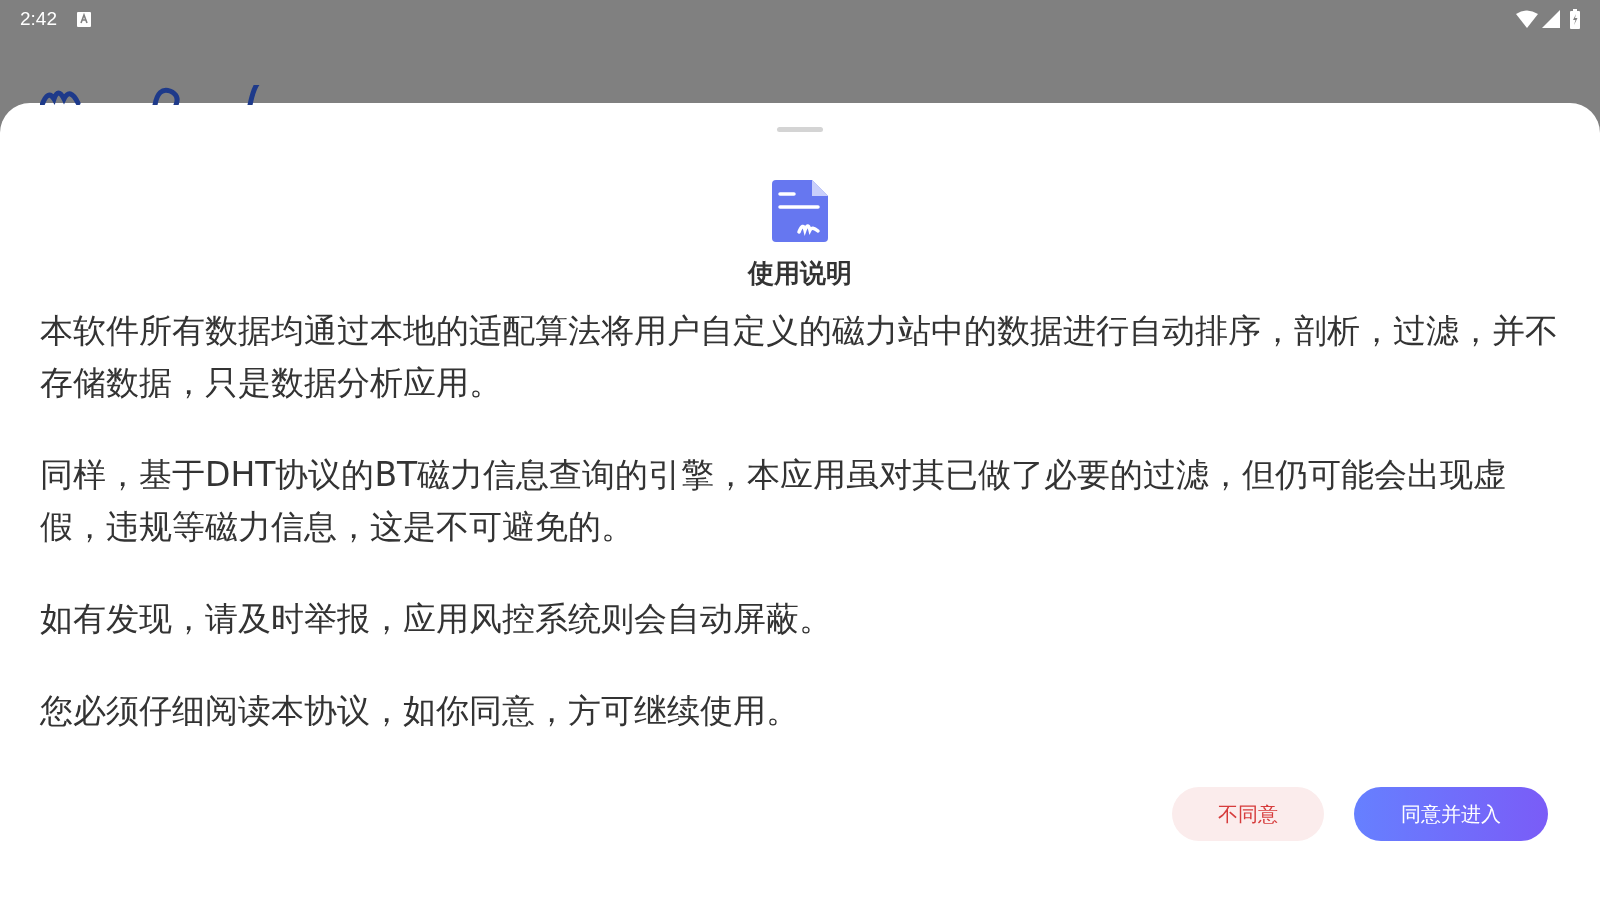  What do you see at coordinates (1575, 19) in the screenshot?
I see `battery-icon` at bounding box center [1575, 19].